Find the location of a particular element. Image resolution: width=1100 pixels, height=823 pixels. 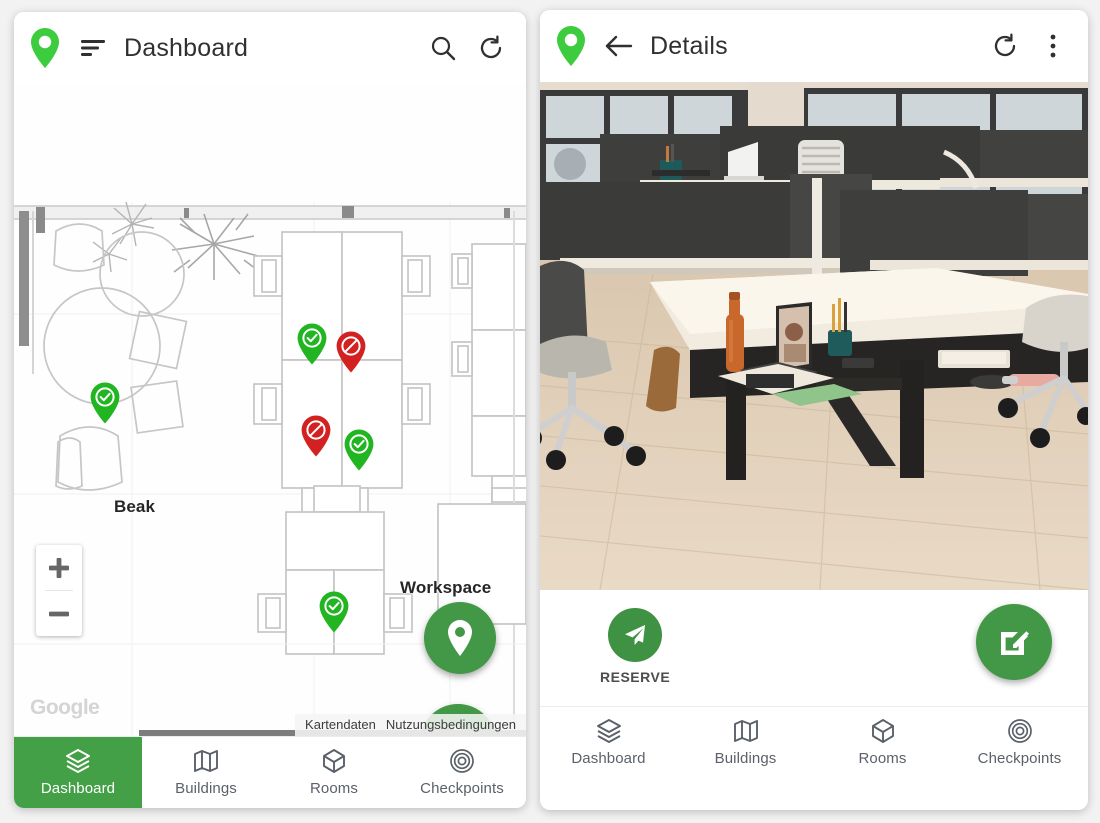

page-title: Dashboard is located at coordinates (186, 47).